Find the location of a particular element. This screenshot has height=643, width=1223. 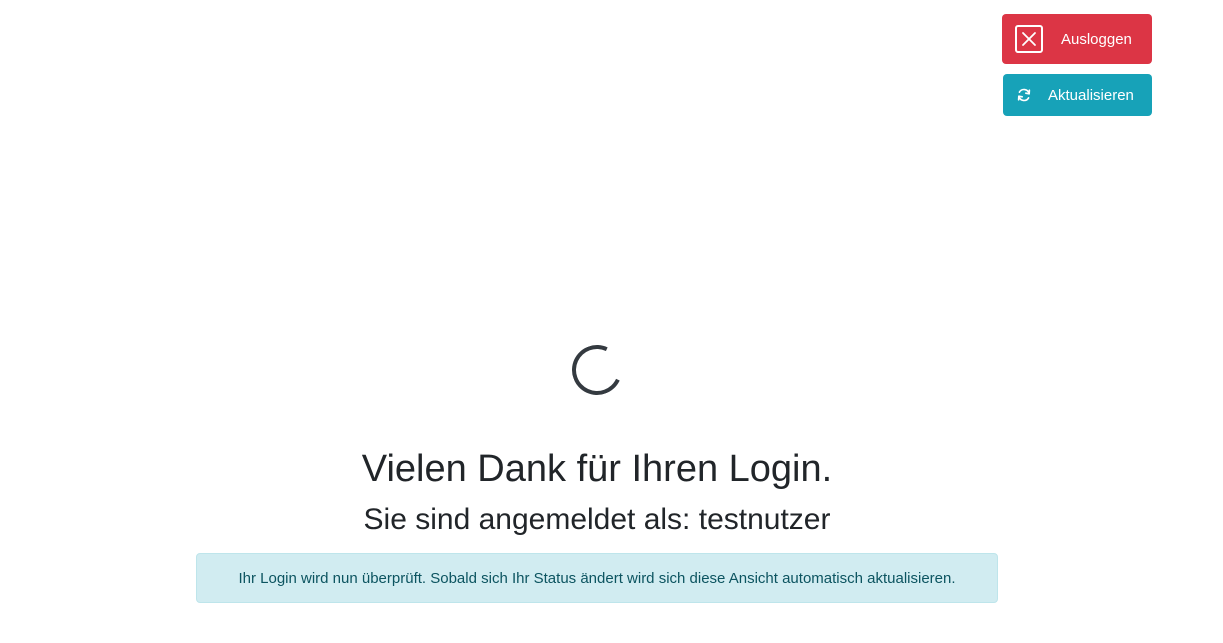

logout-button-label: Ausloggen is located at coordinates (1096, 39).